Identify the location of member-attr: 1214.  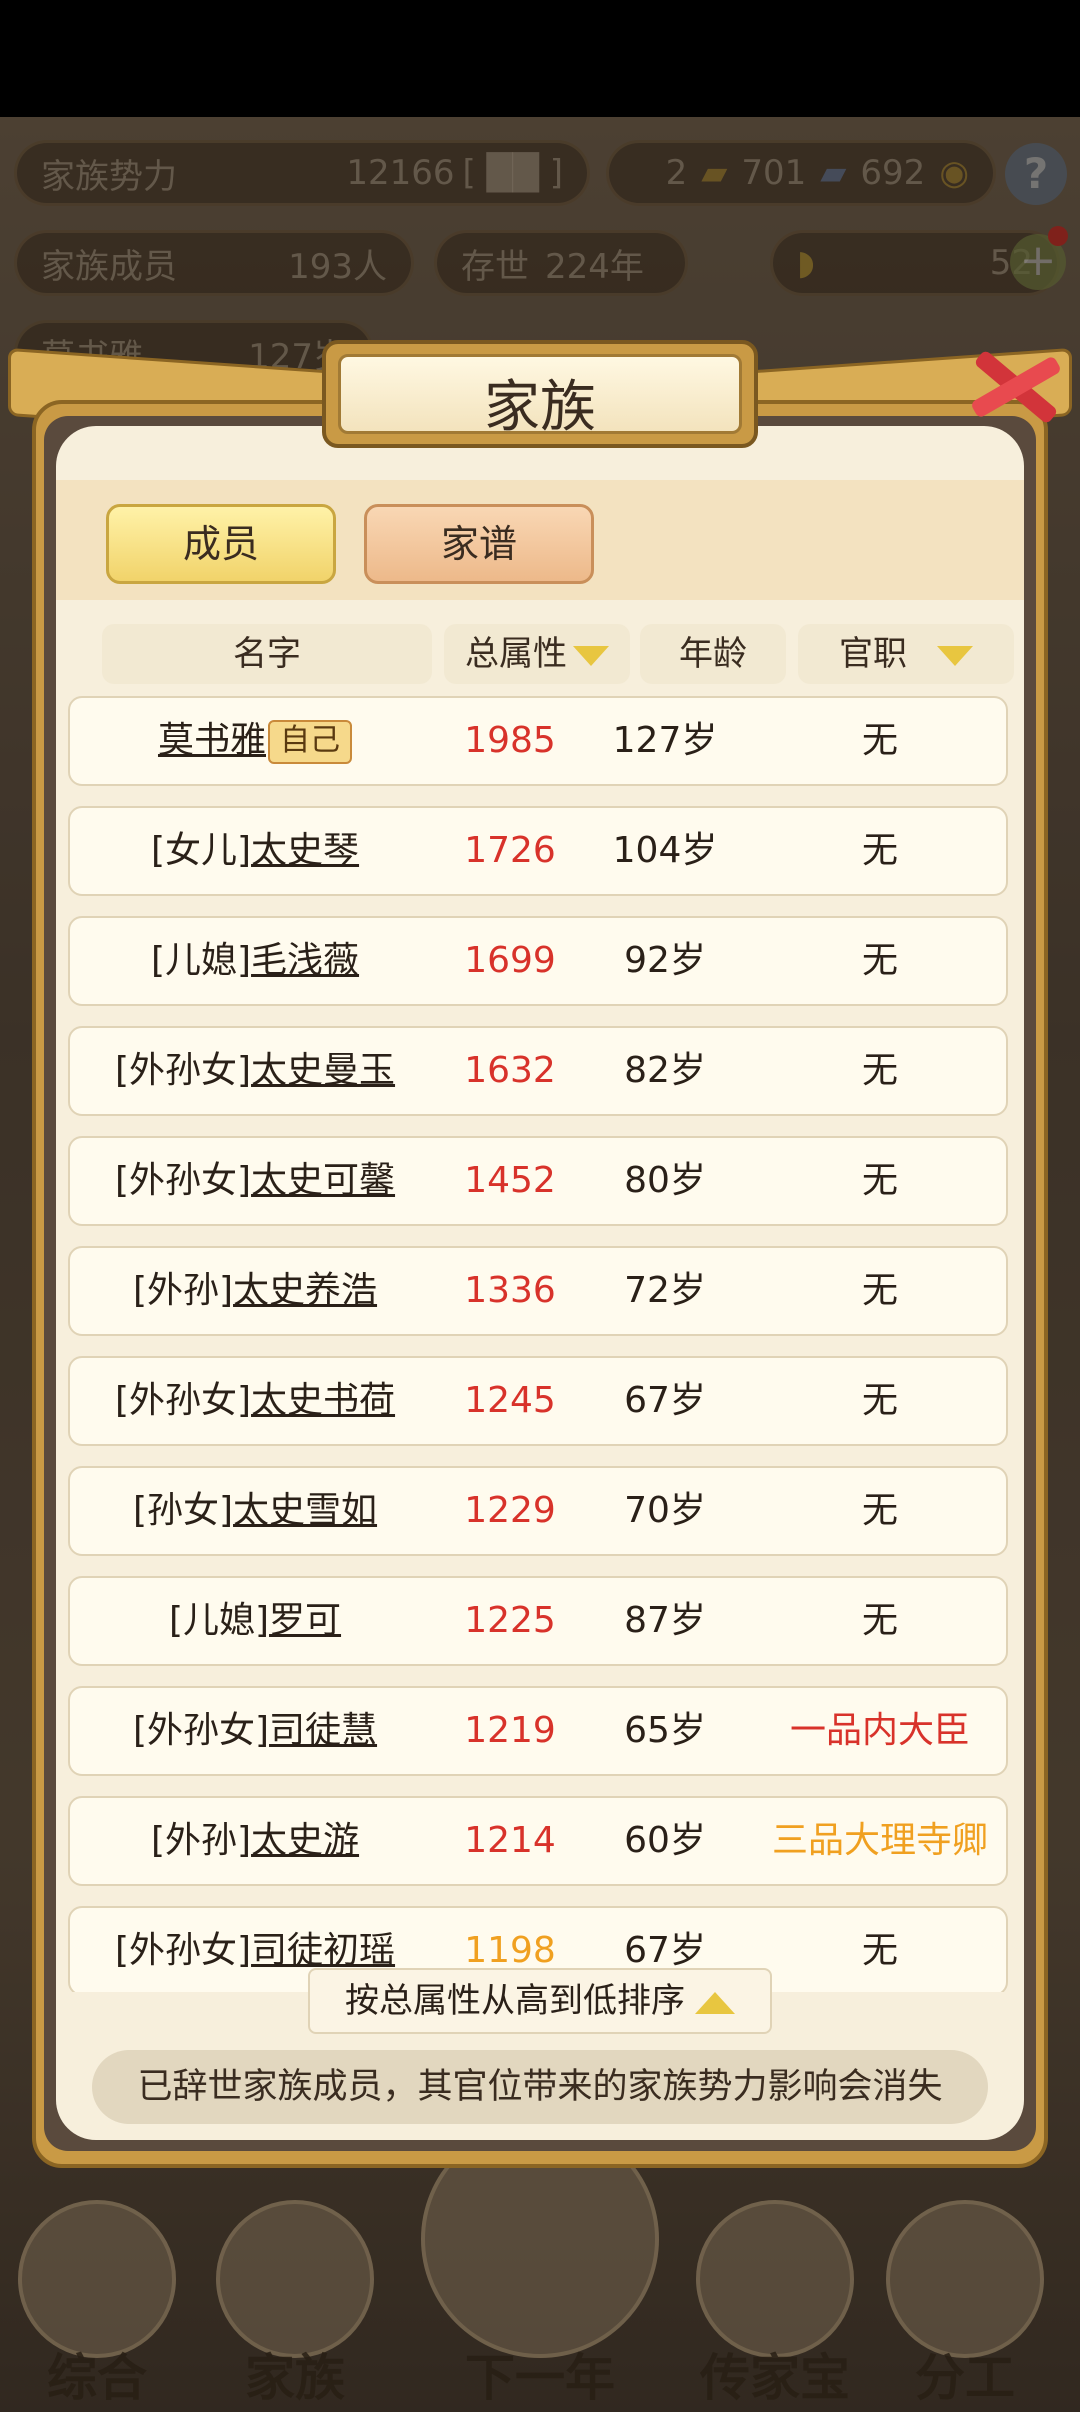
(510, 1840).